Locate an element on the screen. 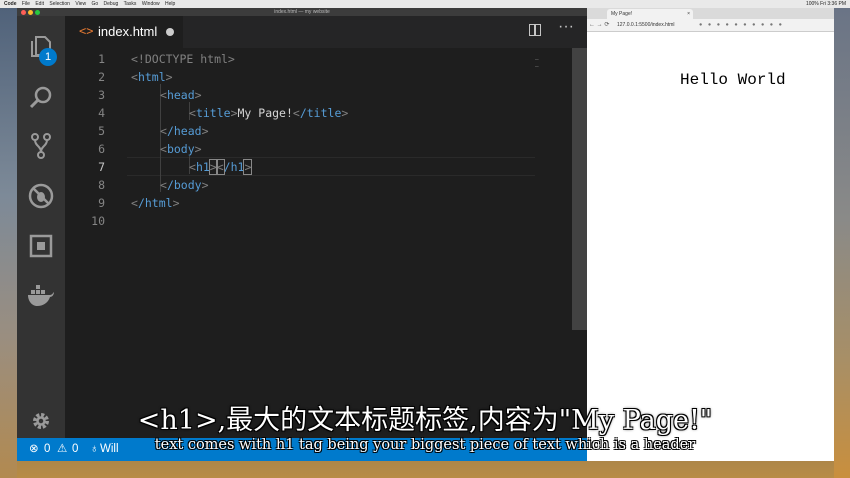 This screenshot has width=850, height=478. code-line: 5 </head> is located at coordinates (325, 131).